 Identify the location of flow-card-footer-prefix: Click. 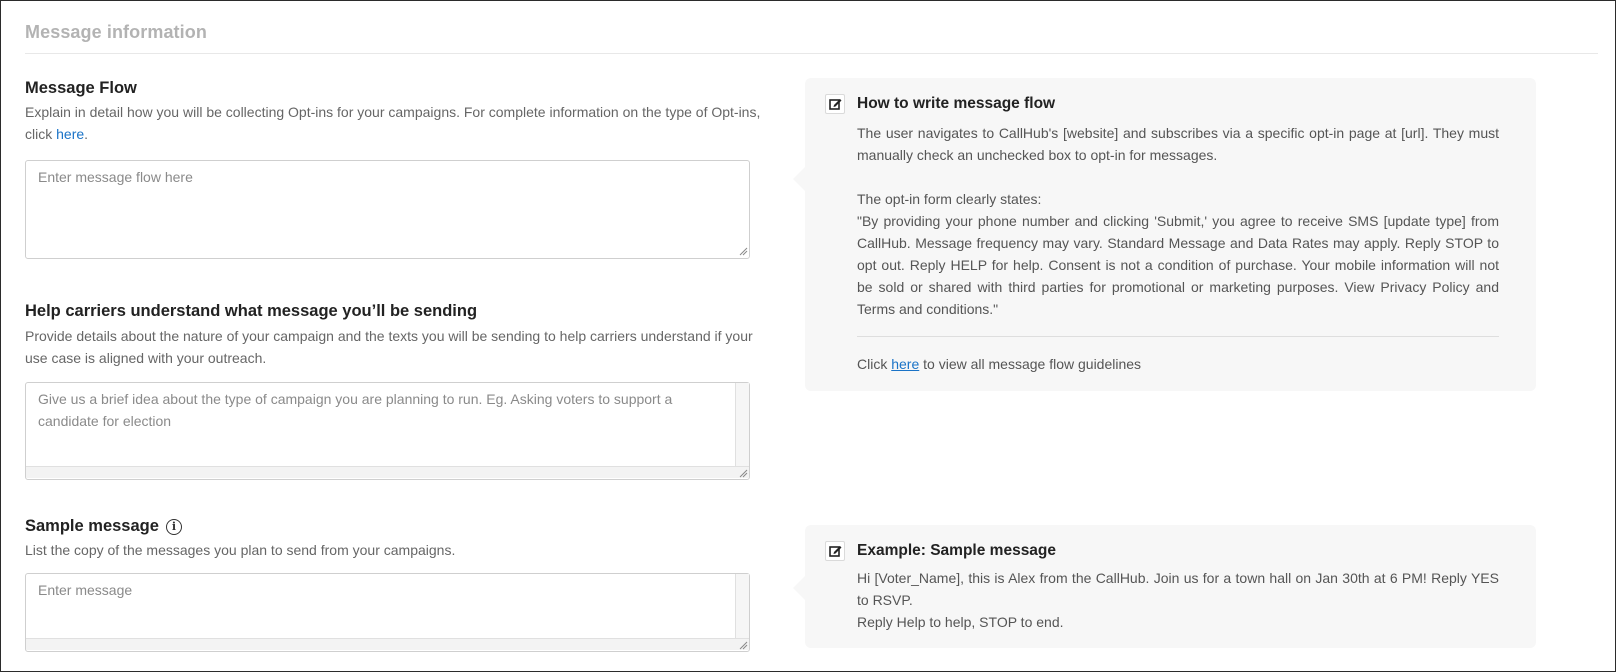
(872, 364).